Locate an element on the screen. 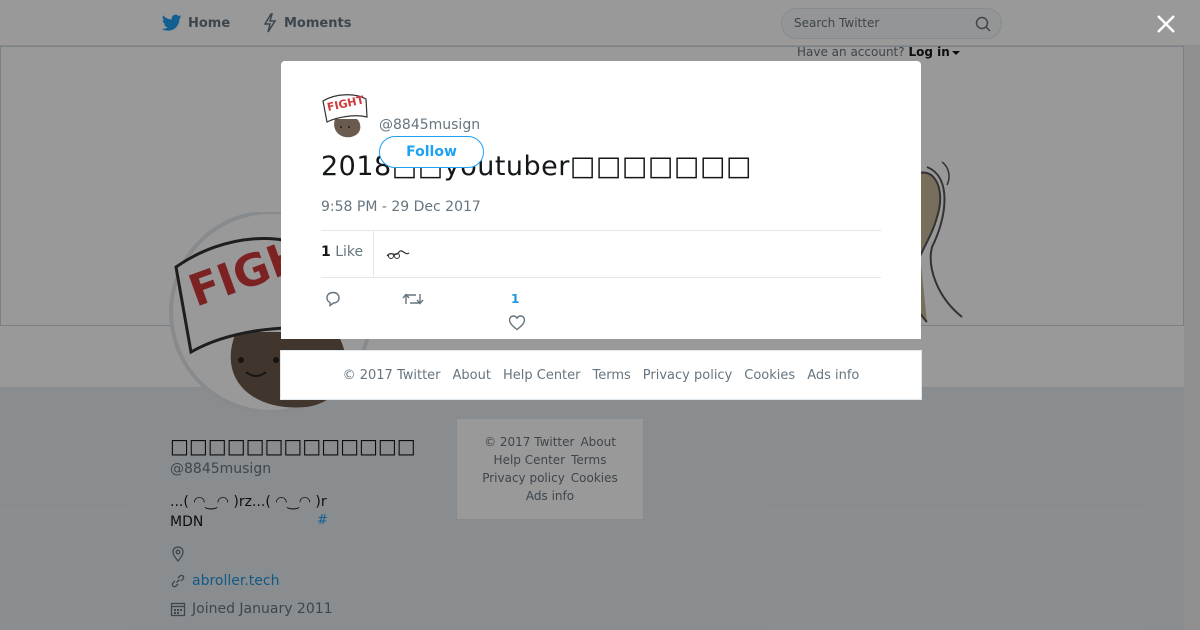 The height and width of the screenshot is (630, 1200). footer-terms-link: Terms is located at coordinates (612, 375).